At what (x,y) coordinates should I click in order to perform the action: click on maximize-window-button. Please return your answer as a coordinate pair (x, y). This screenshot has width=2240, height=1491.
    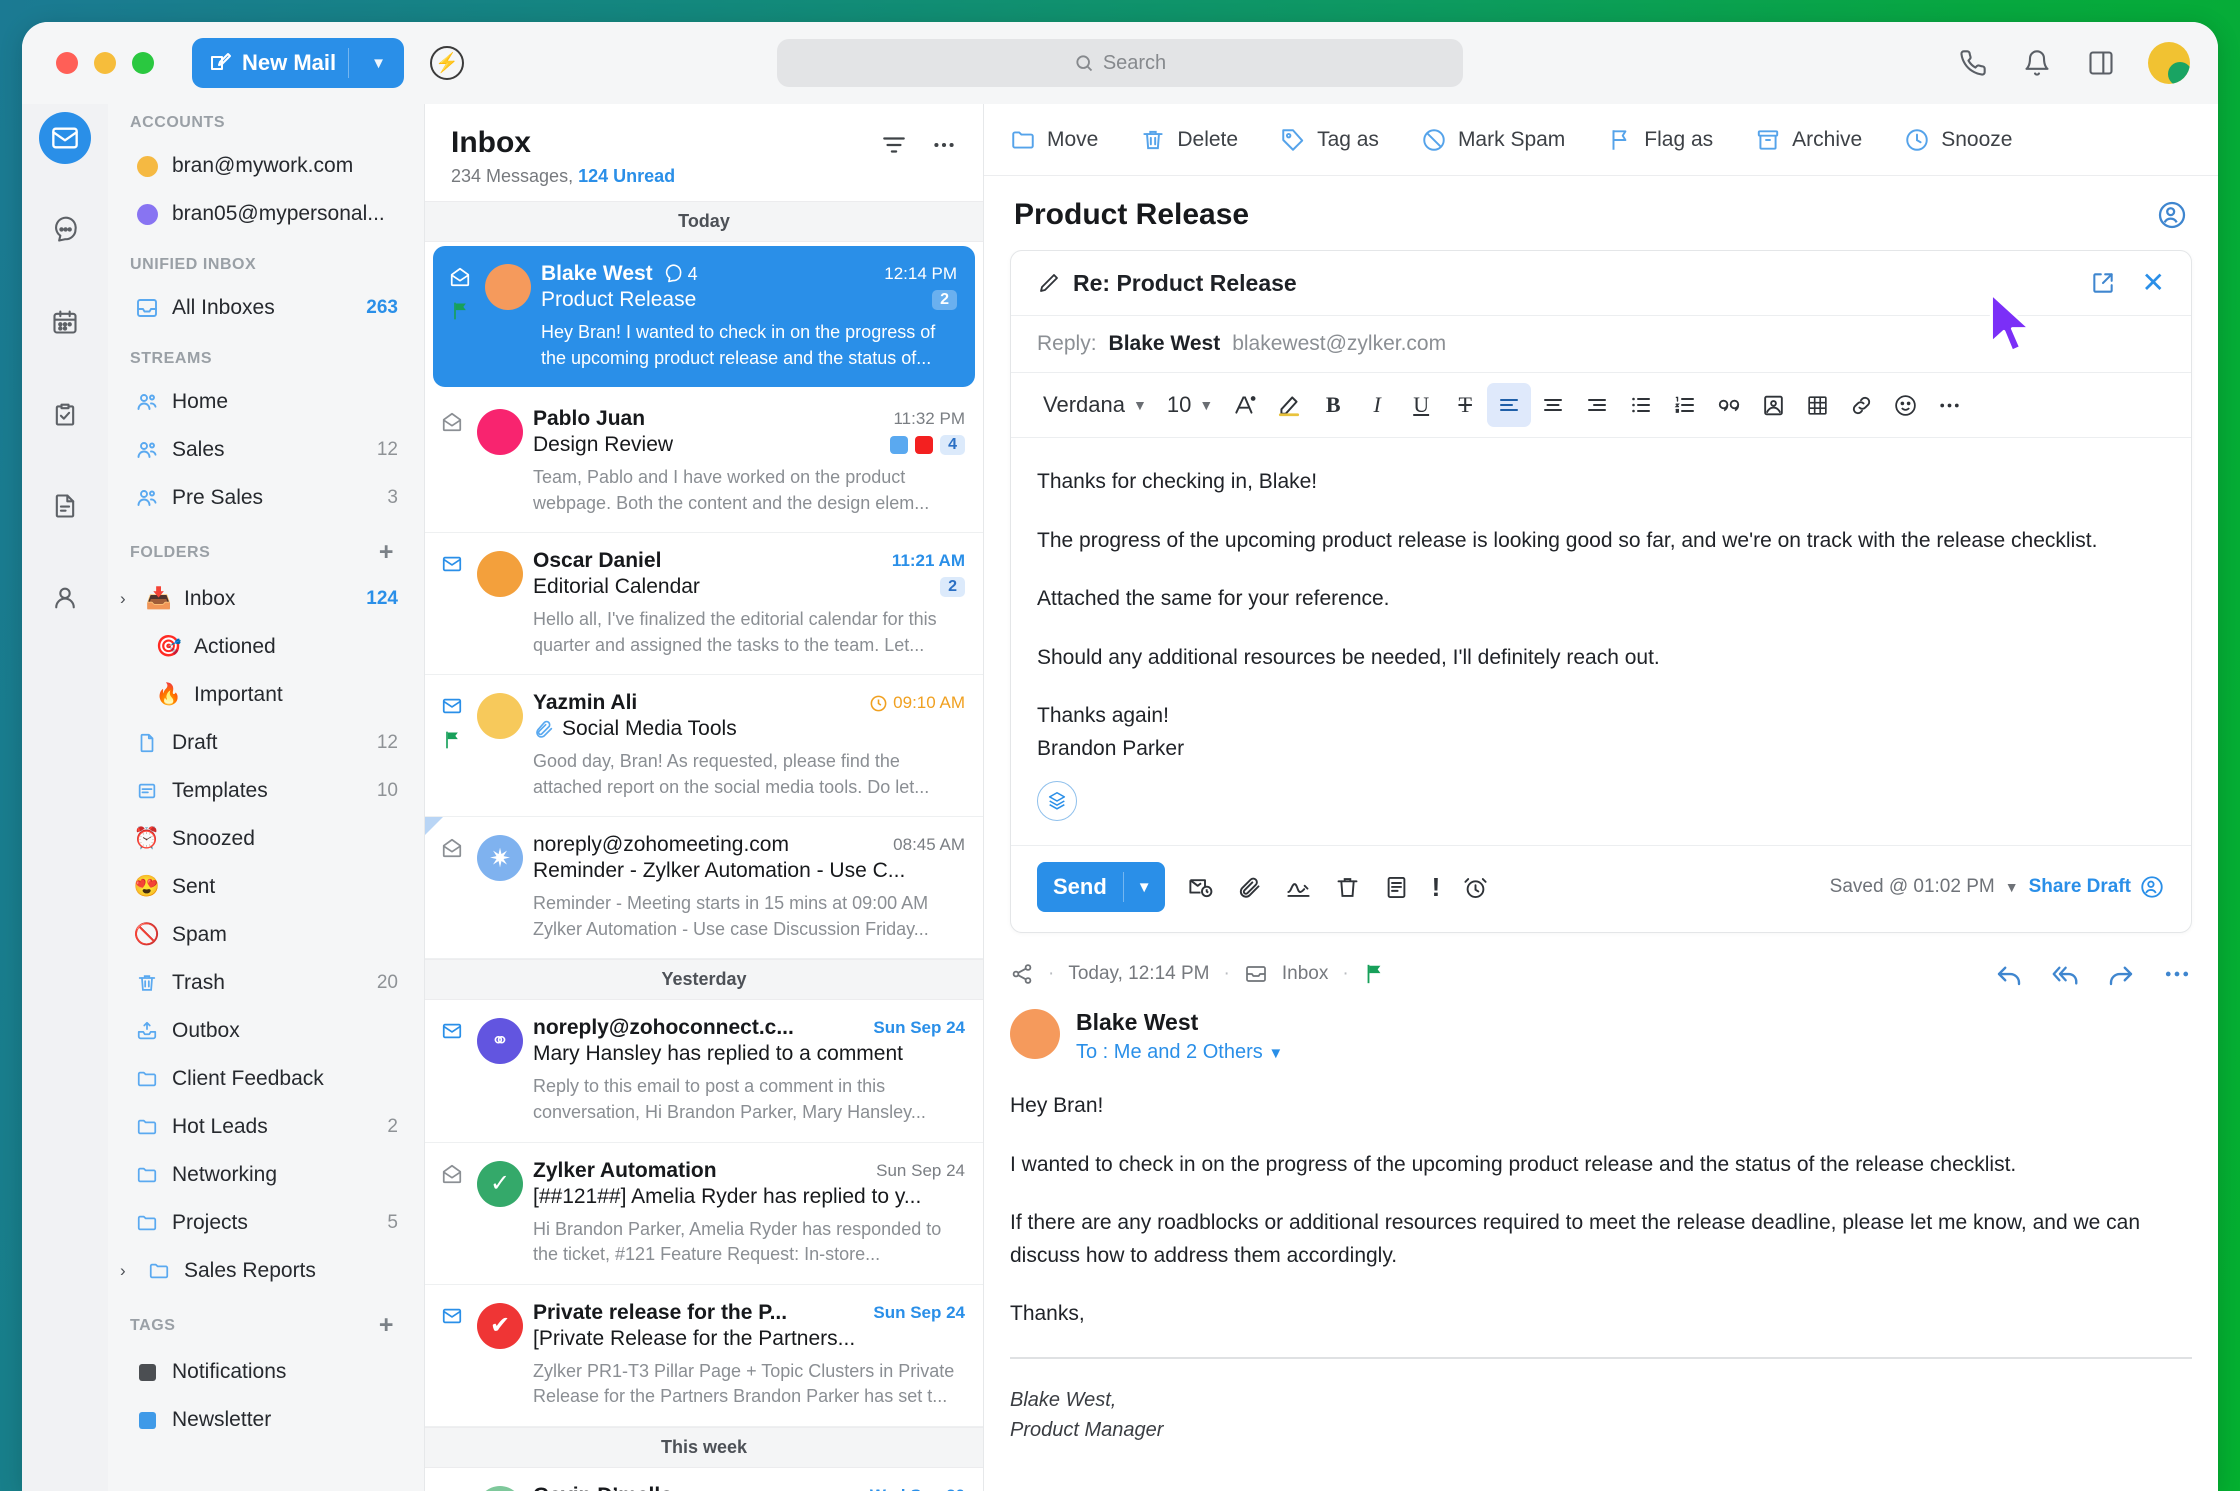
    Looking at the image, I should click on (143, 63).